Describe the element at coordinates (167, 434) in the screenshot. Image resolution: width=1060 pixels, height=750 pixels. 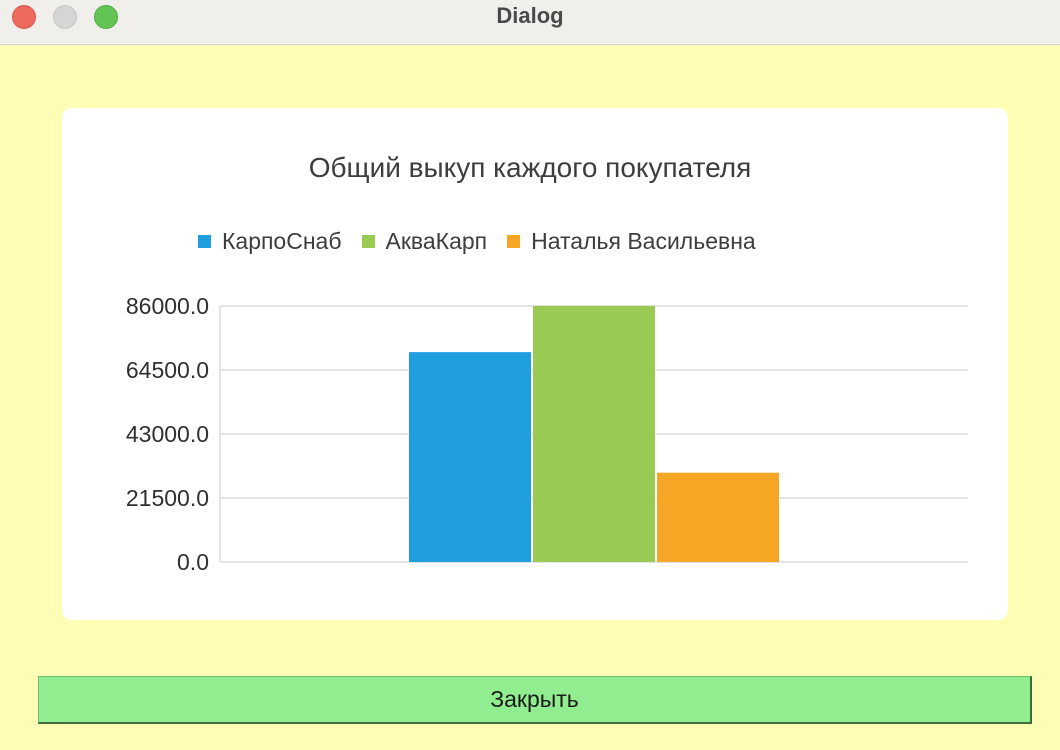
I see `y-tick-label: 43000.0` at that location.